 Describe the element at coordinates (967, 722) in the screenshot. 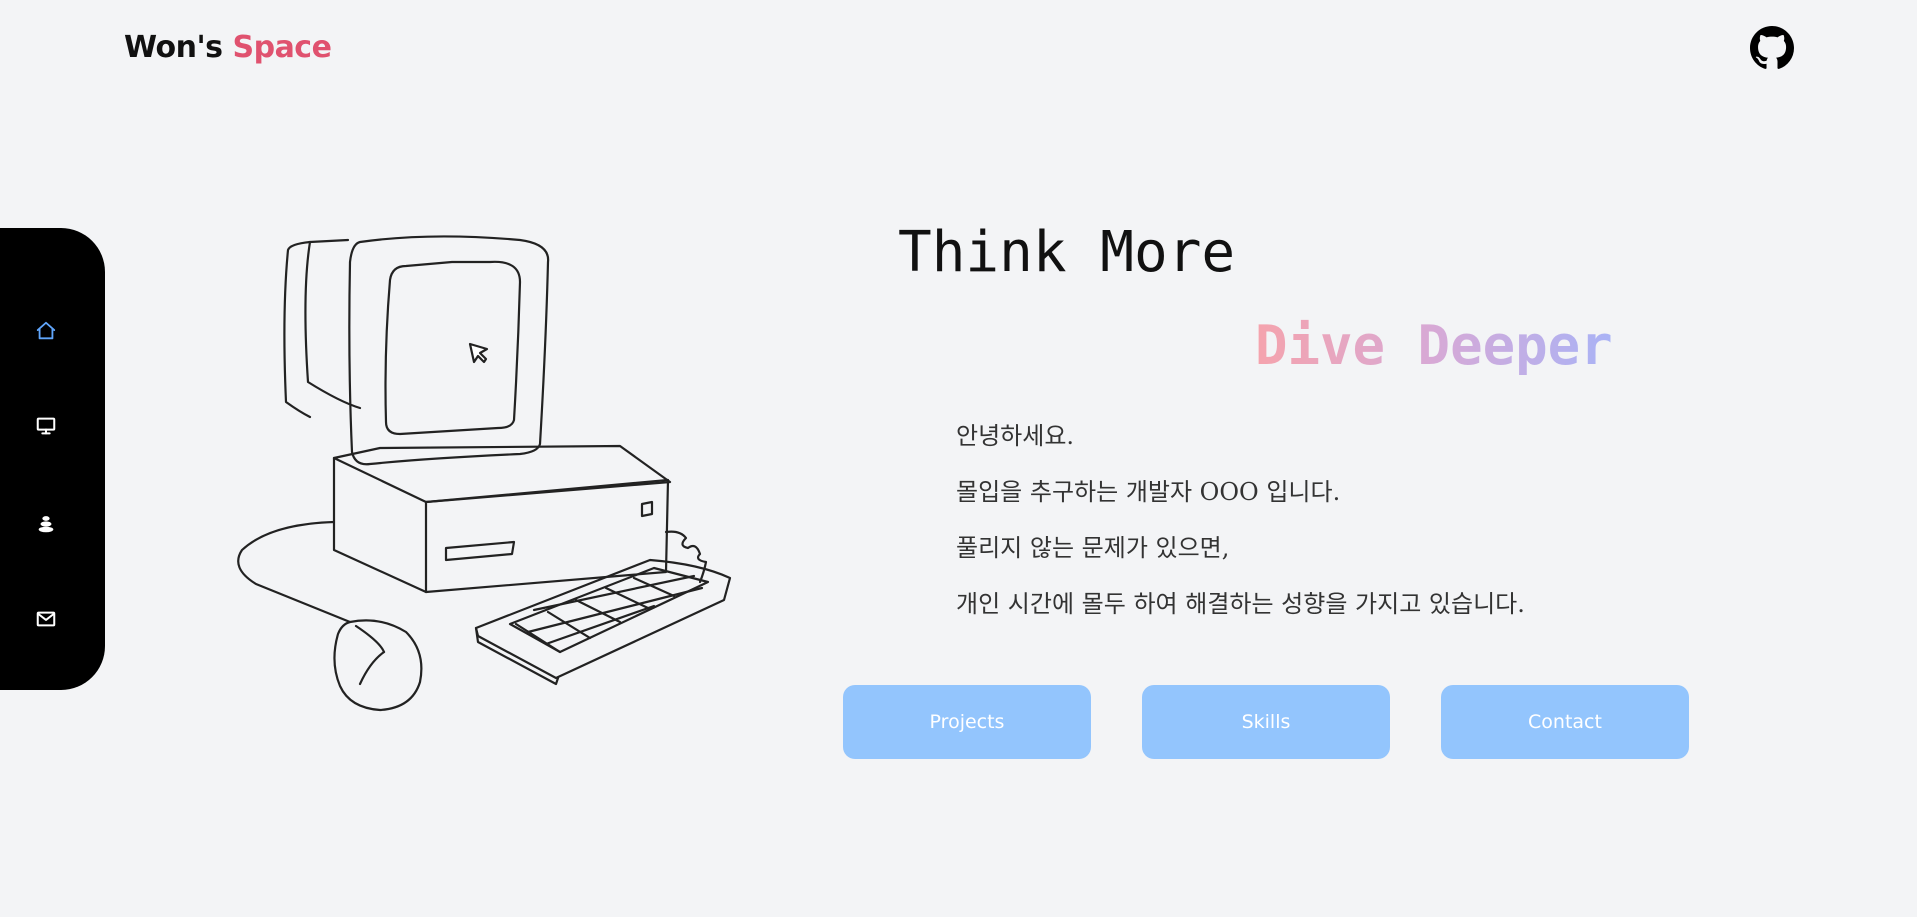

I see `projects-button: Projects` at that location.